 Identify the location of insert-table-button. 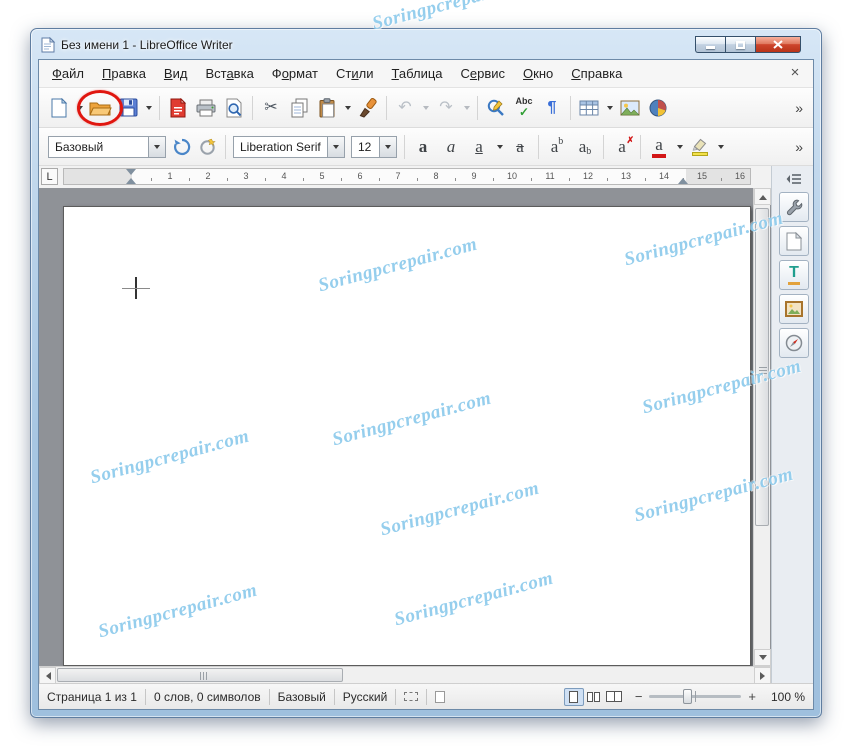
(589, 108).